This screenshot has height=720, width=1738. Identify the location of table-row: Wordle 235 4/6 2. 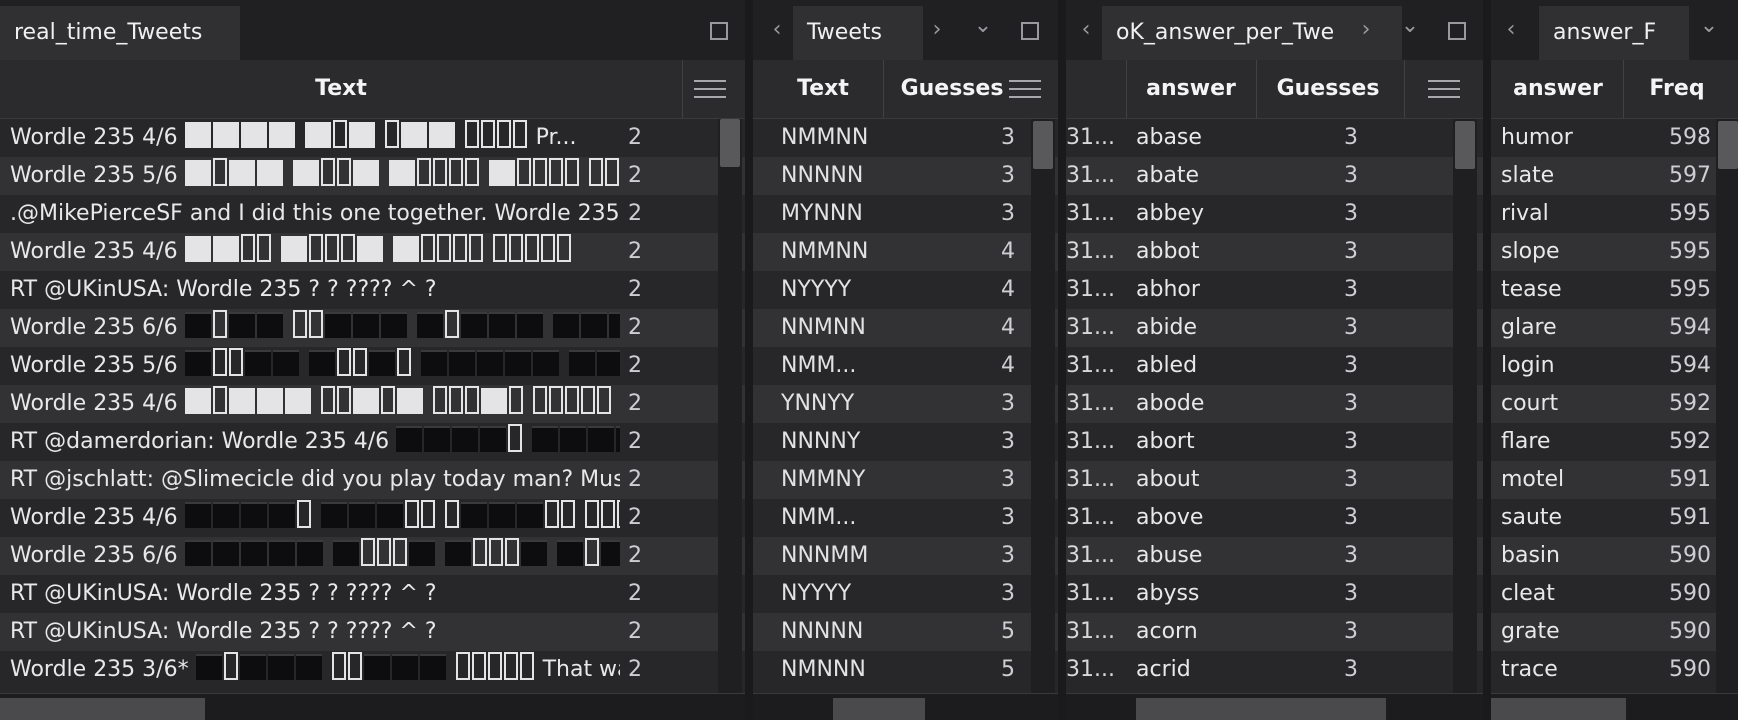
(372, 404).